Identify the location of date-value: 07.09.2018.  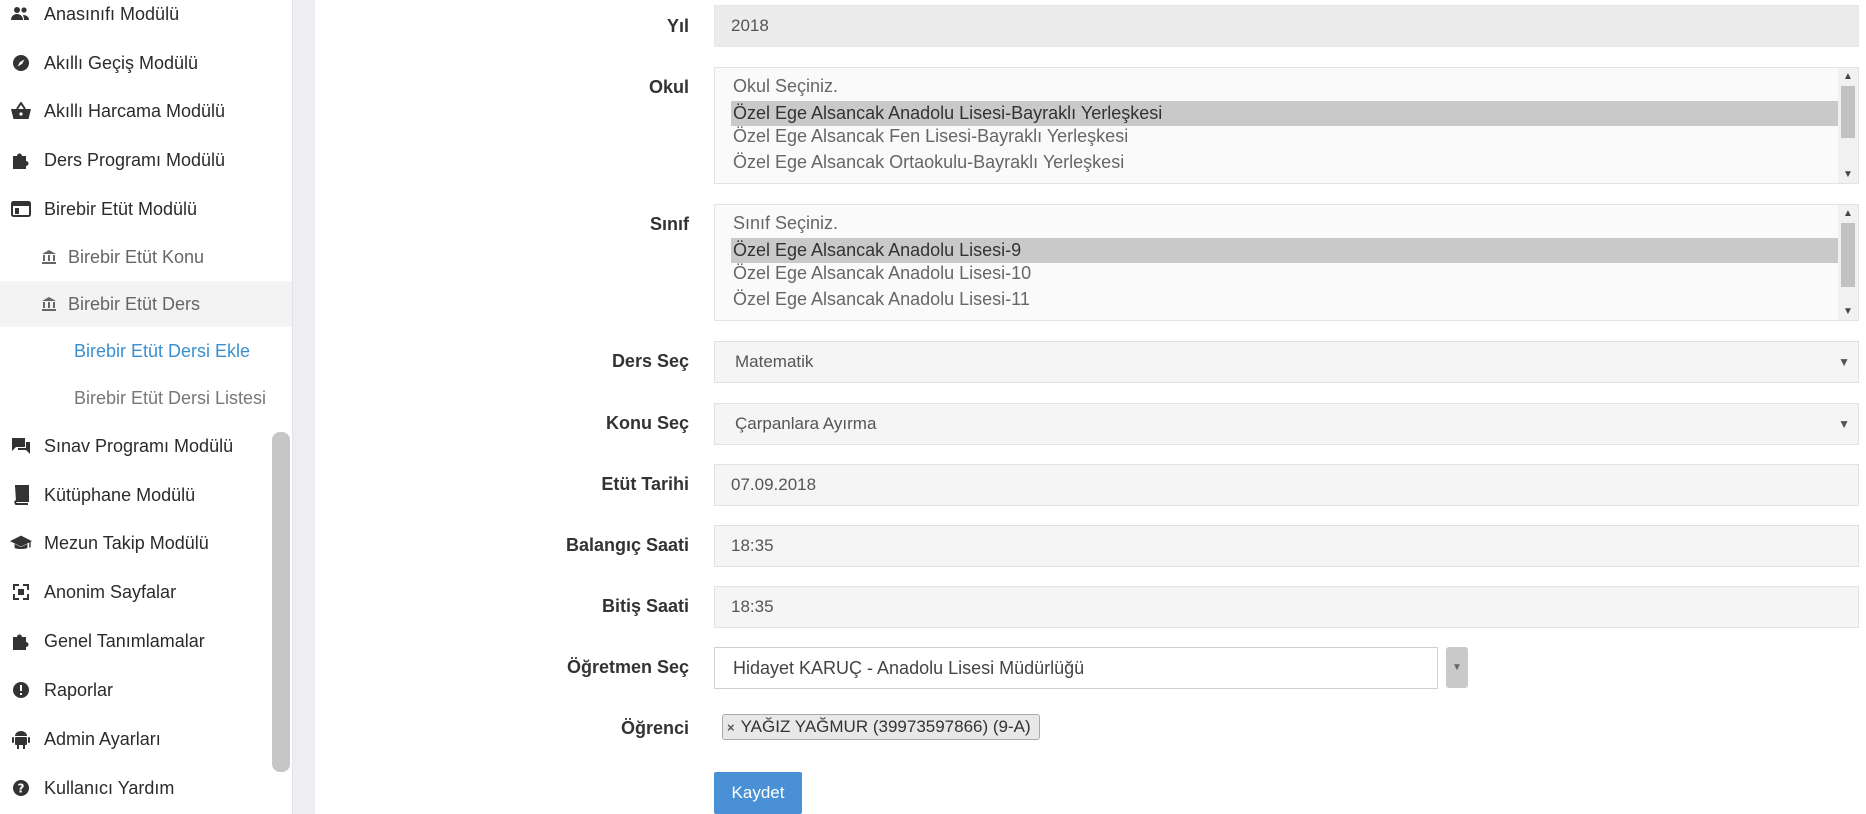
(774, 484).